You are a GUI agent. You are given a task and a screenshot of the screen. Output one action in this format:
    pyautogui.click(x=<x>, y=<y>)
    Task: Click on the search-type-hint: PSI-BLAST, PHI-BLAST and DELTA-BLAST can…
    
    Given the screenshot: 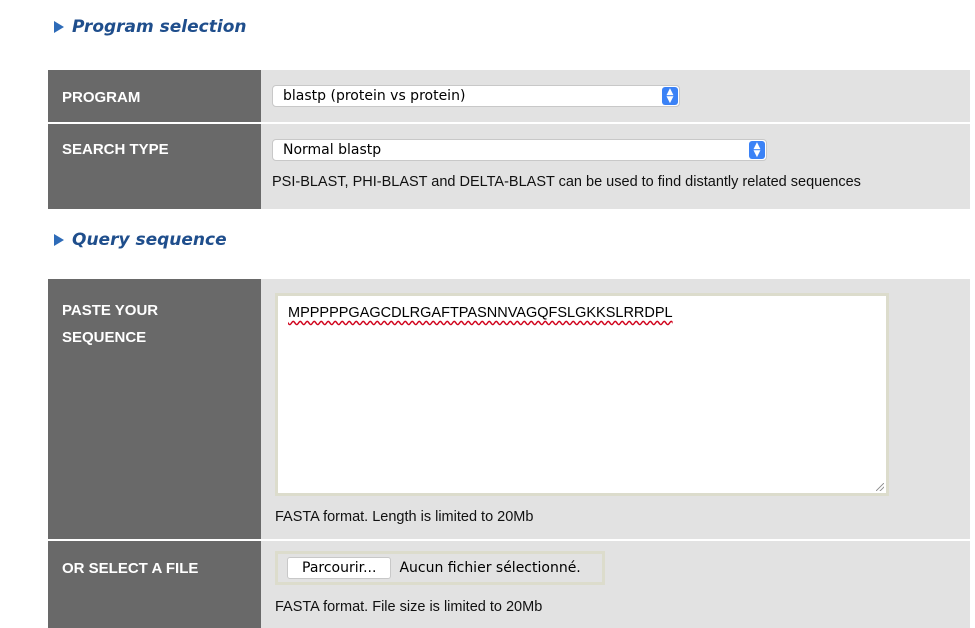 What is the action you would take?
    pyautogui.click(x=566, y=182)
    